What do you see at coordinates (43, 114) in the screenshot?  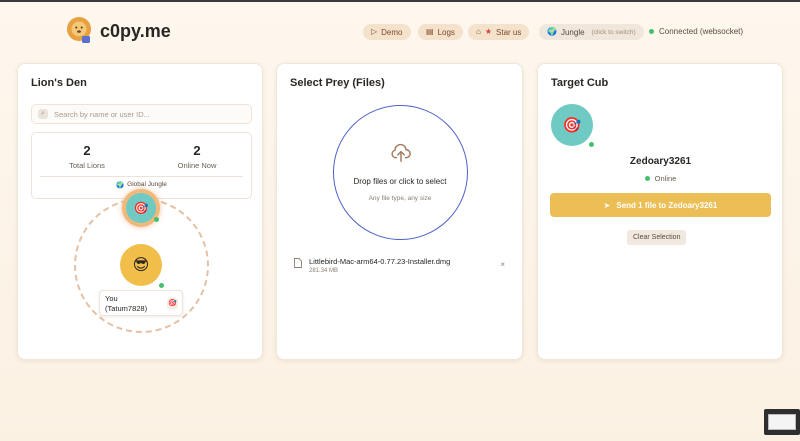 I see `search-icon: ⌕` at bounding box center [43, 114].